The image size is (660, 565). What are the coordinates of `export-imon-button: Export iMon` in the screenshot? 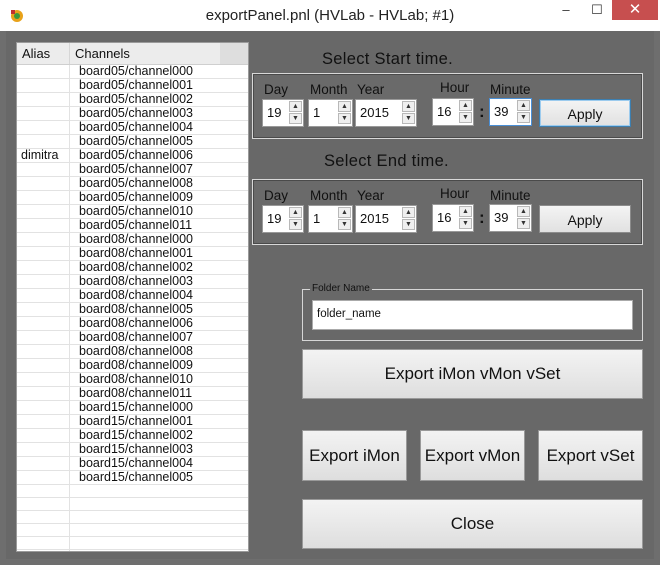 It's located at (354, 455).